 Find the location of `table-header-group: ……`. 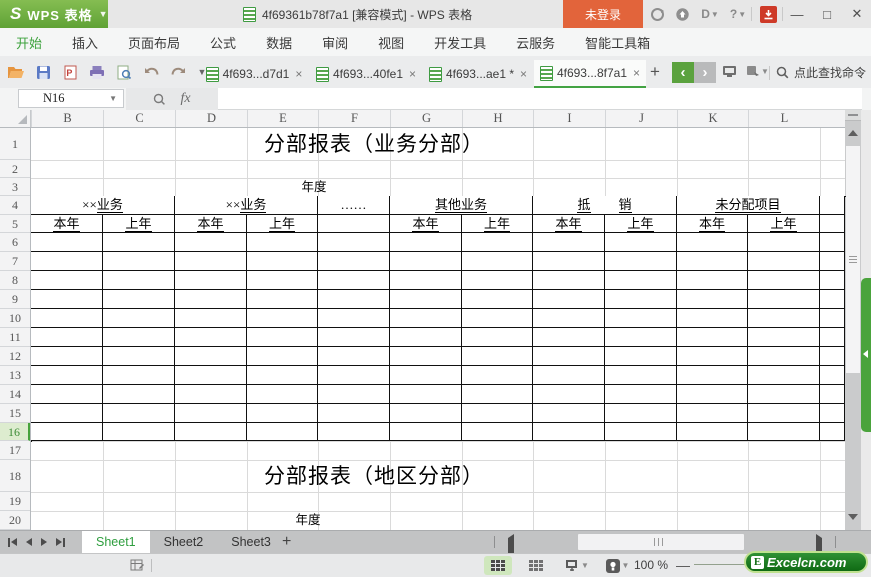

table-header-group: …… is located at coordinates (354, 205).